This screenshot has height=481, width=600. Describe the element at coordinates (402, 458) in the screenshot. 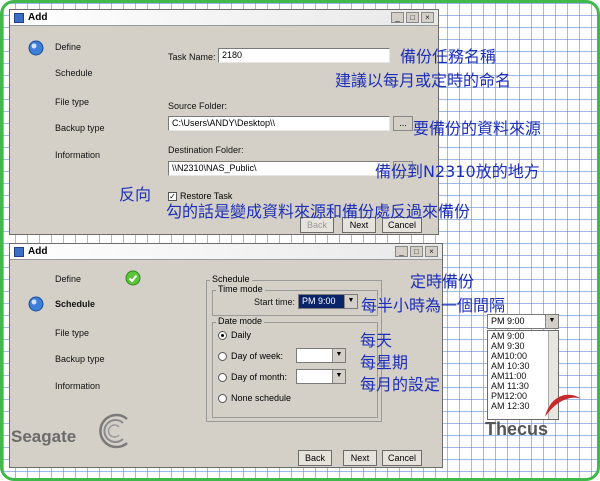

I see `cancel-button: Cancel` at that location.